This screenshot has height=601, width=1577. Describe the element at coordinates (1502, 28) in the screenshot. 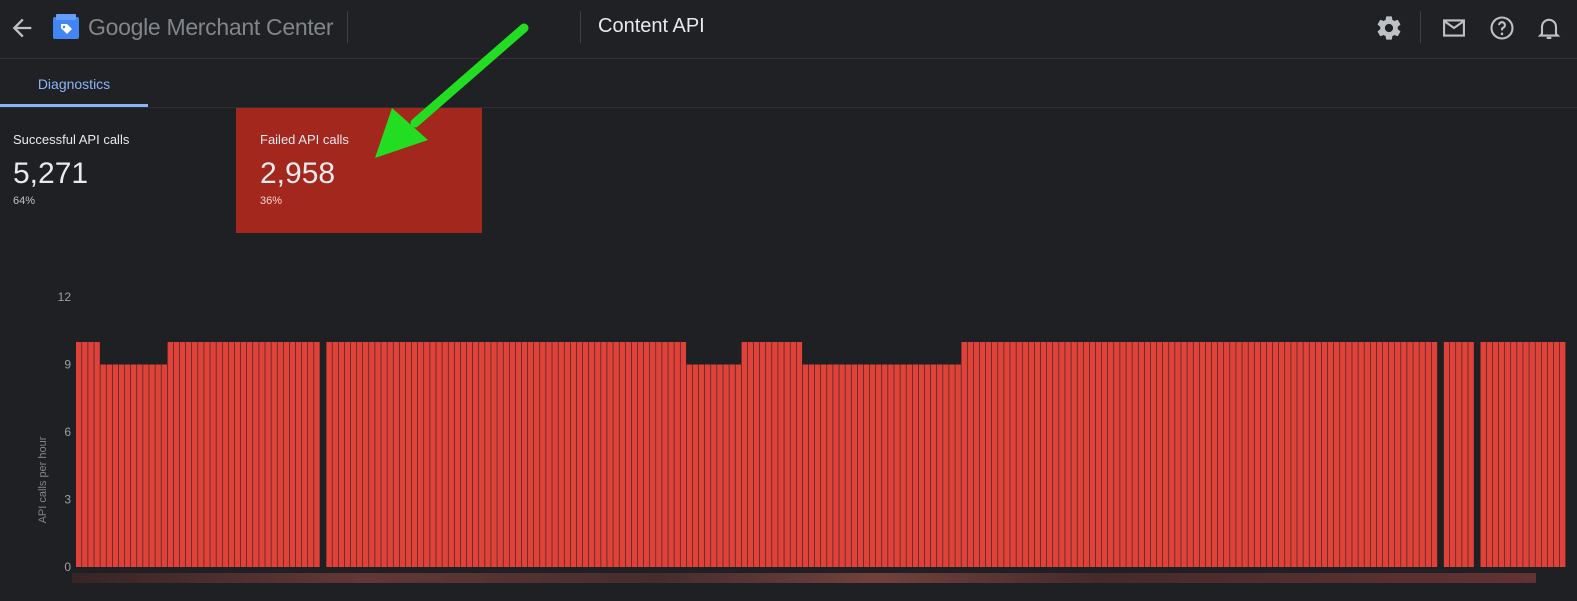

I see `help-icon` at that location.